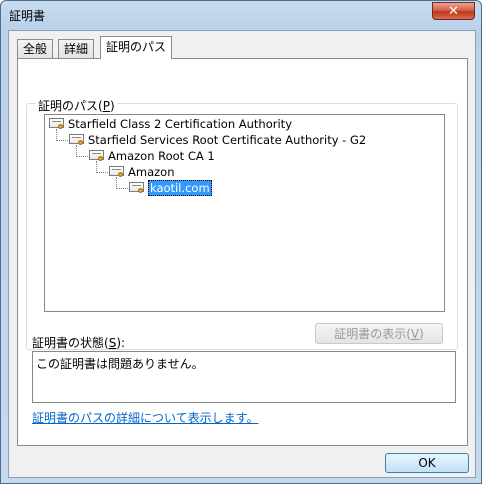 The height and width of the screenshot is (486, 484). Describe the element at coordinates (76, 105) in the screenshot. I see `path-group-label: 証明のパス(P)` at that location.